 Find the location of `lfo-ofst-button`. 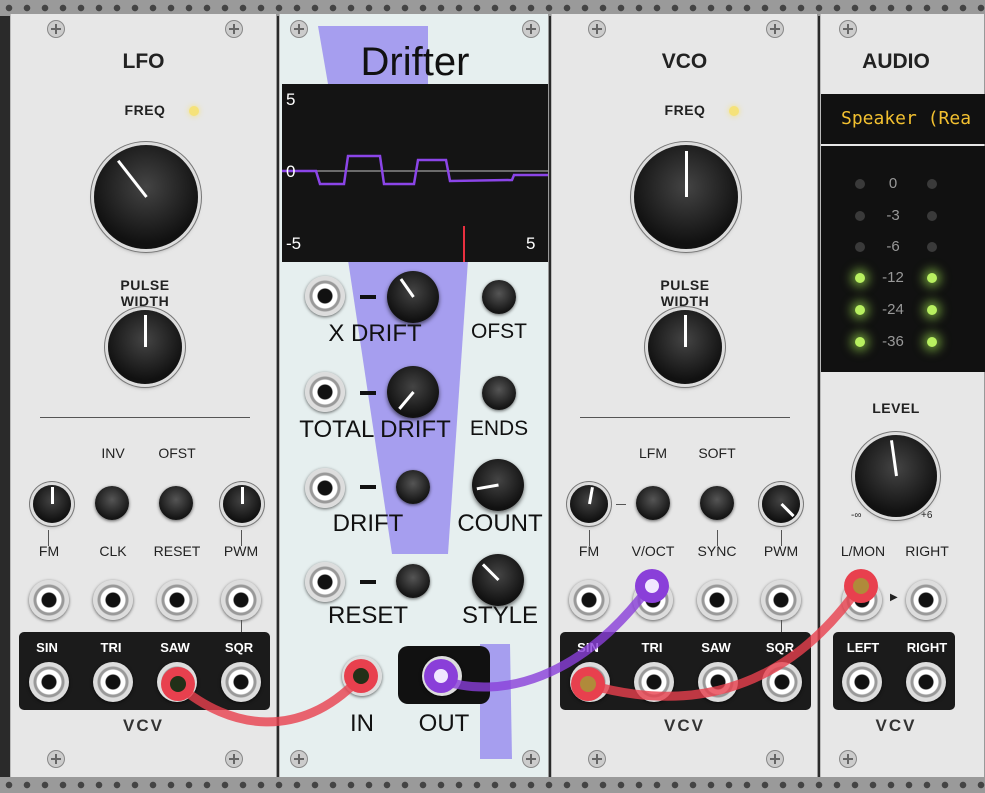

lfo-ofst-button is located at coordinates (176, 503).